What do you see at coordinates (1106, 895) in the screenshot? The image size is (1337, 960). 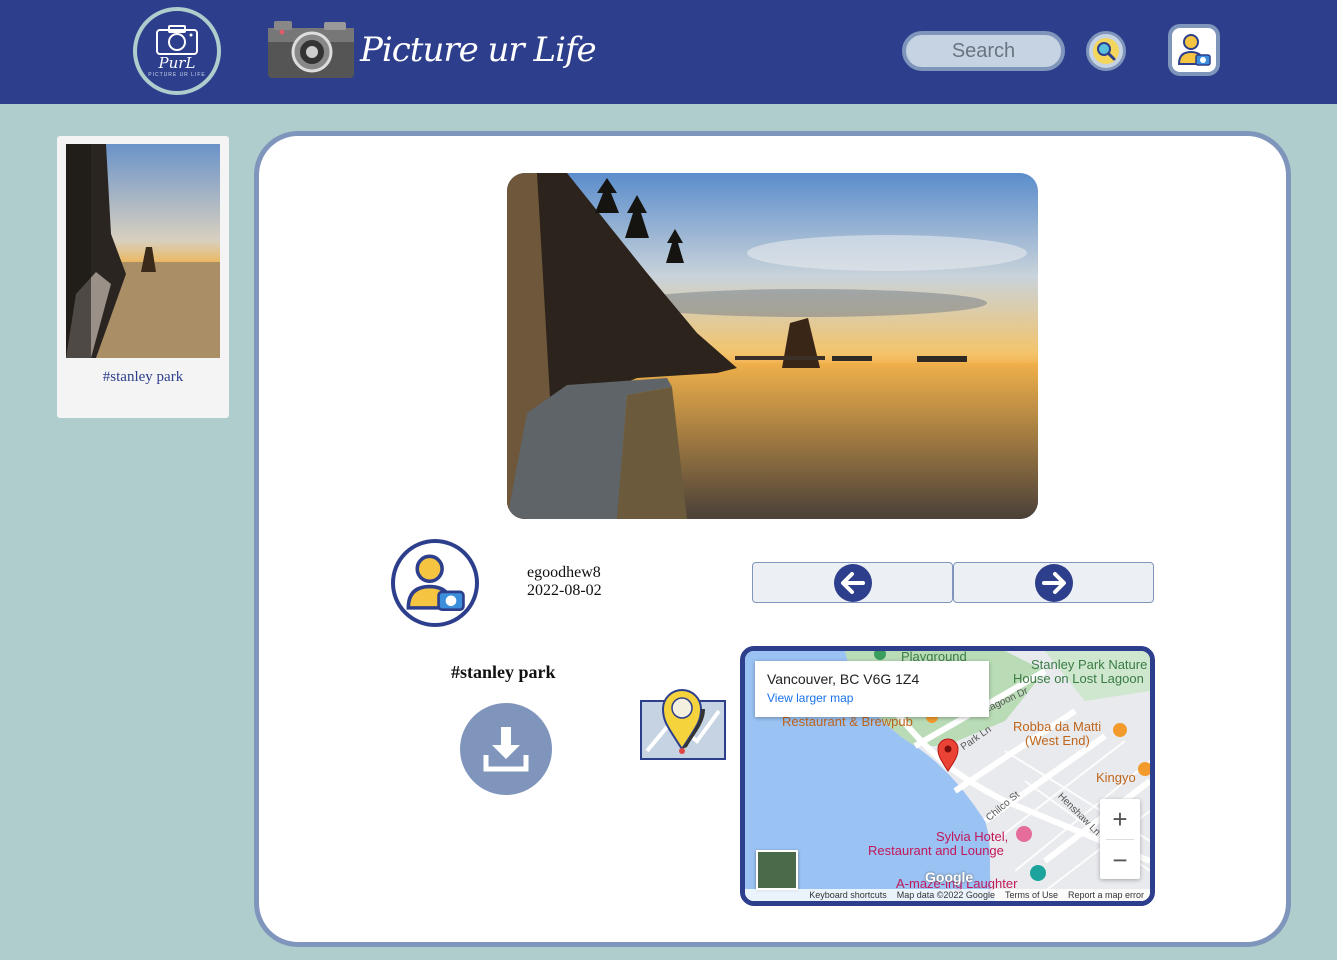 I see `report-map-error-link: Report a map error` at bounding box center [1106, 895].